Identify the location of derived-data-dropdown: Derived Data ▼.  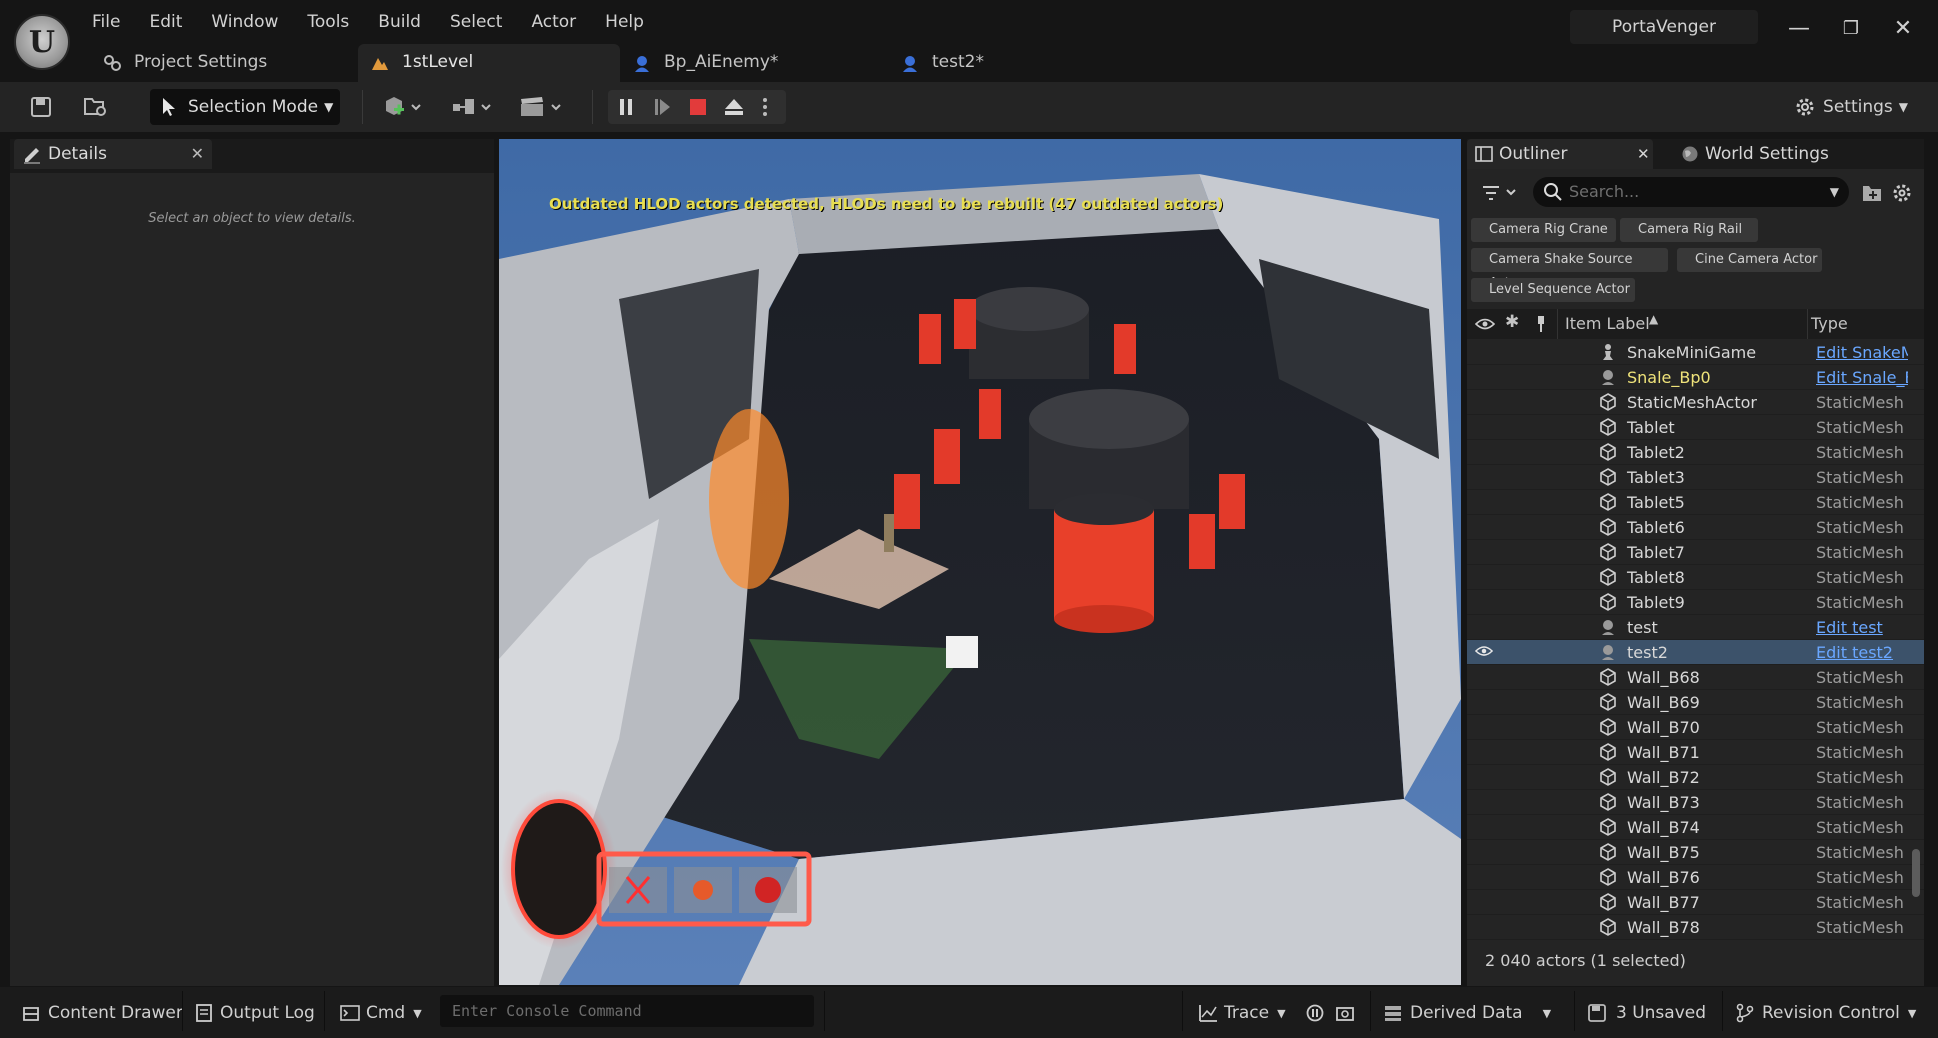
(1467, 1013).